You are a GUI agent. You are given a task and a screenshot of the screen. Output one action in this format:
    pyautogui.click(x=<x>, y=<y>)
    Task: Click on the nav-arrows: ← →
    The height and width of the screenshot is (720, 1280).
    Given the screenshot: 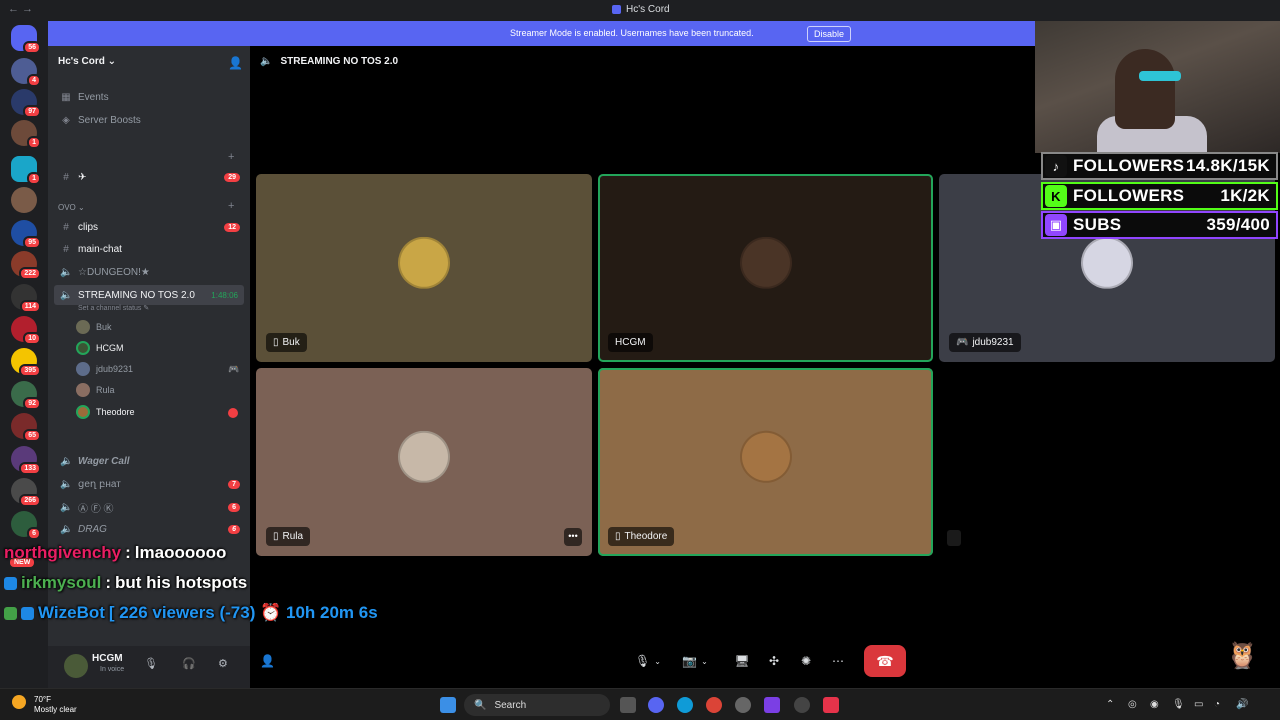 What is the action you would take?
    pyautogui.click(x=20, y=9)
    